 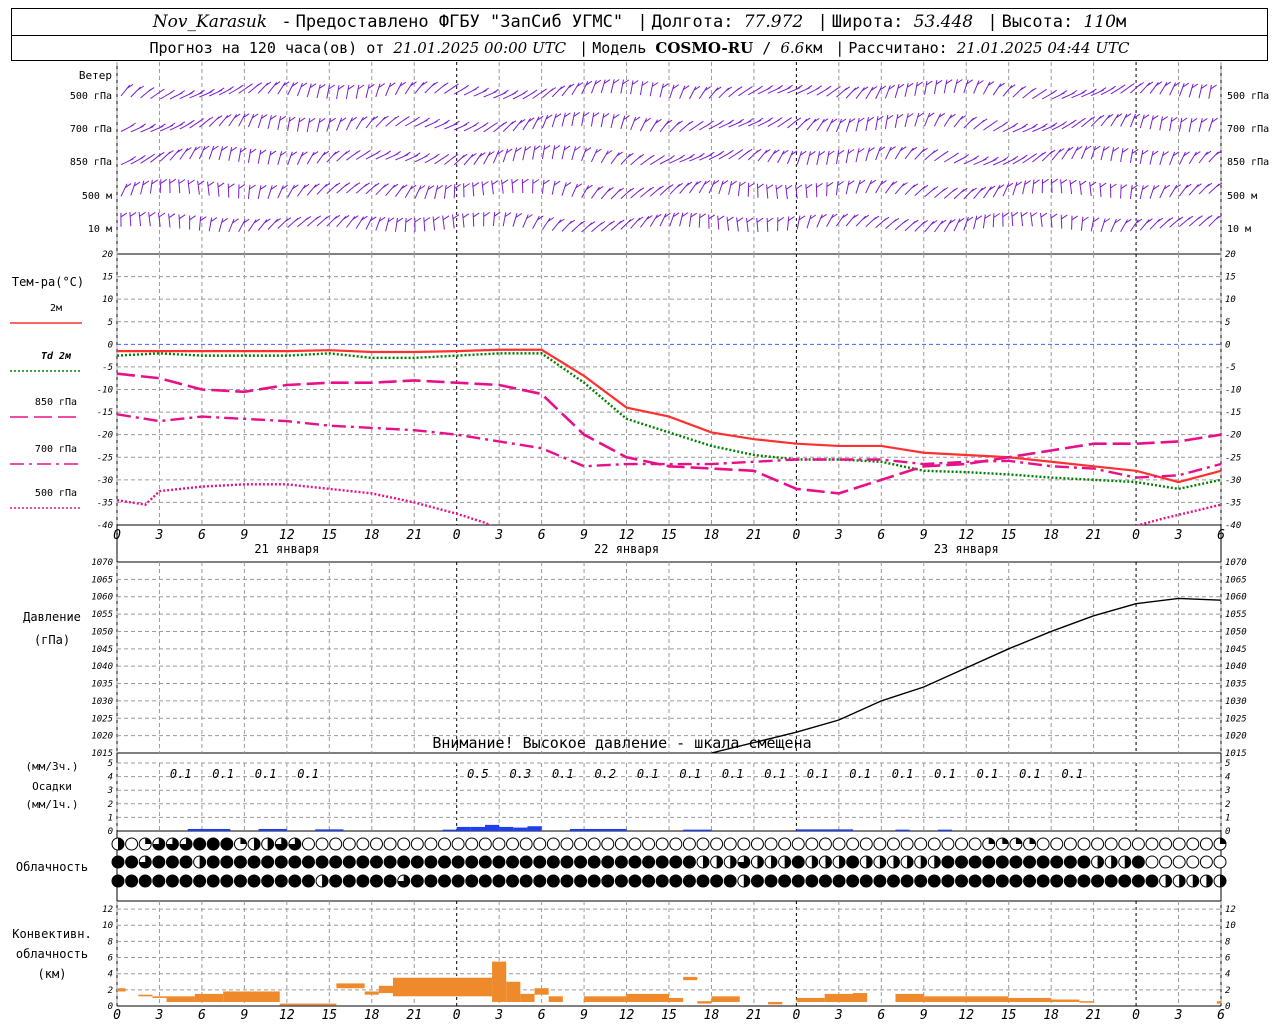 What do you see at coordinates (1236, 598) in the screenshot?
I see `pressure-ytick-right: 1060` at bounding box center [1236, 598].